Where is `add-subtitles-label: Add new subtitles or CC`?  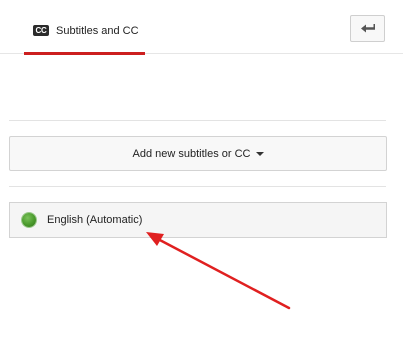
add-subtitles-label: Add new subtitles or CC is located at coordinates (191, 154).